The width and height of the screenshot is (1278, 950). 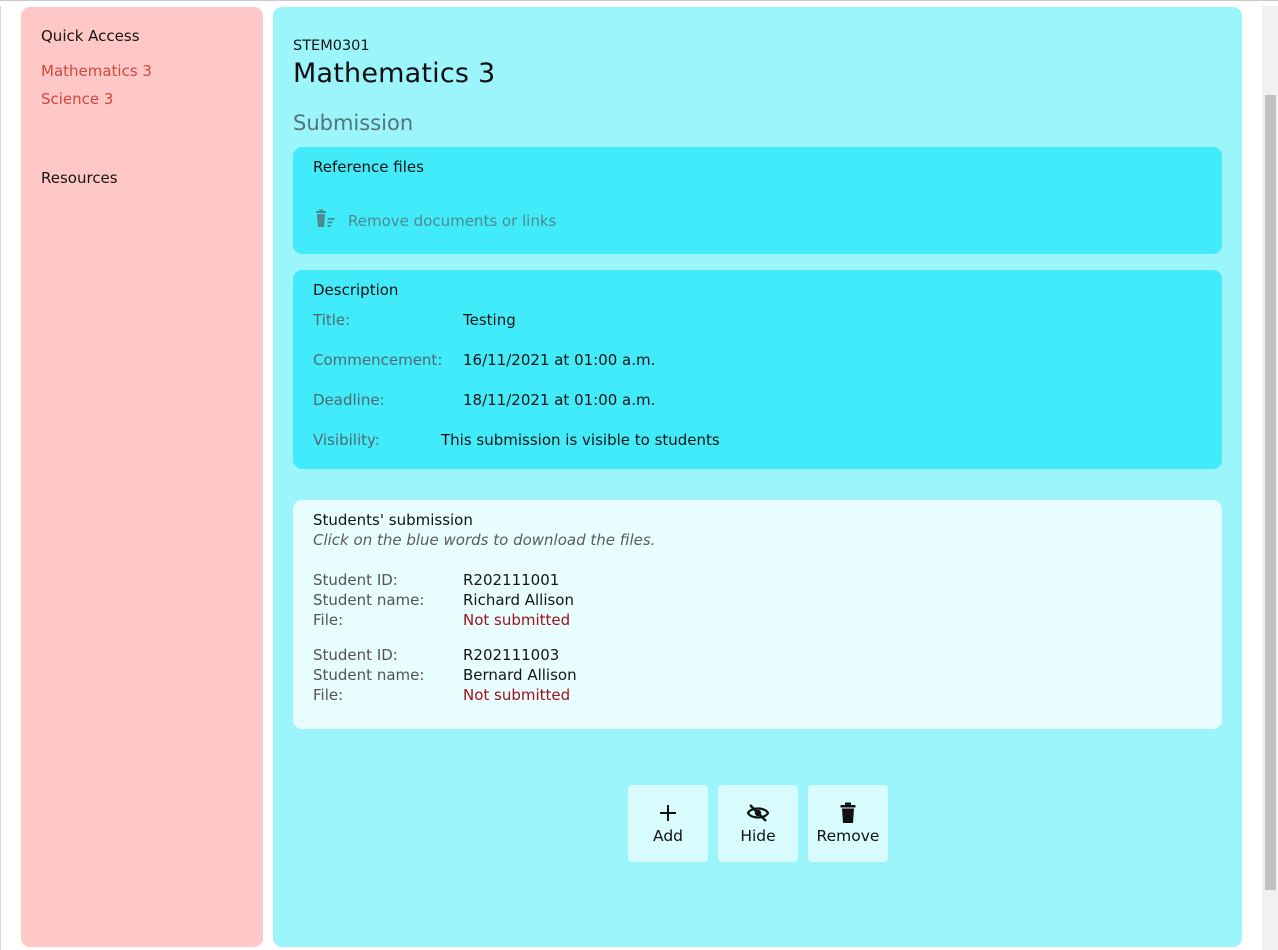 I want to click on section-title: Submission, so click(x=353, y=123).